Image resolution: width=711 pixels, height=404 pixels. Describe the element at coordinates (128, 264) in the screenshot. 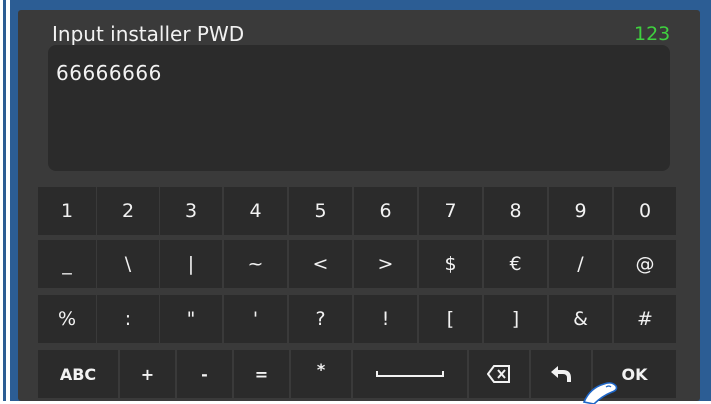

I see `key-backslash: \` at that location.